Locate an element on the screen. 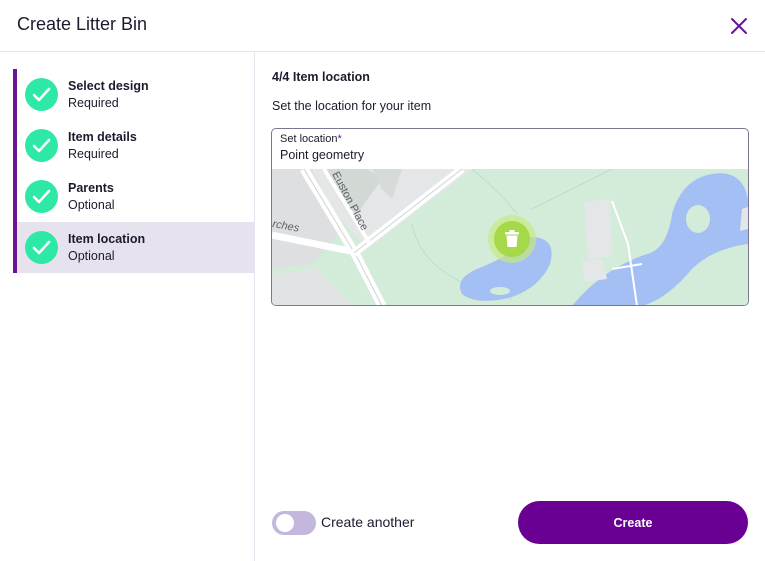 Image resolution: width=765 pixels, height=561 pixels. step-name: Item details is located at coordinates (102, 137).